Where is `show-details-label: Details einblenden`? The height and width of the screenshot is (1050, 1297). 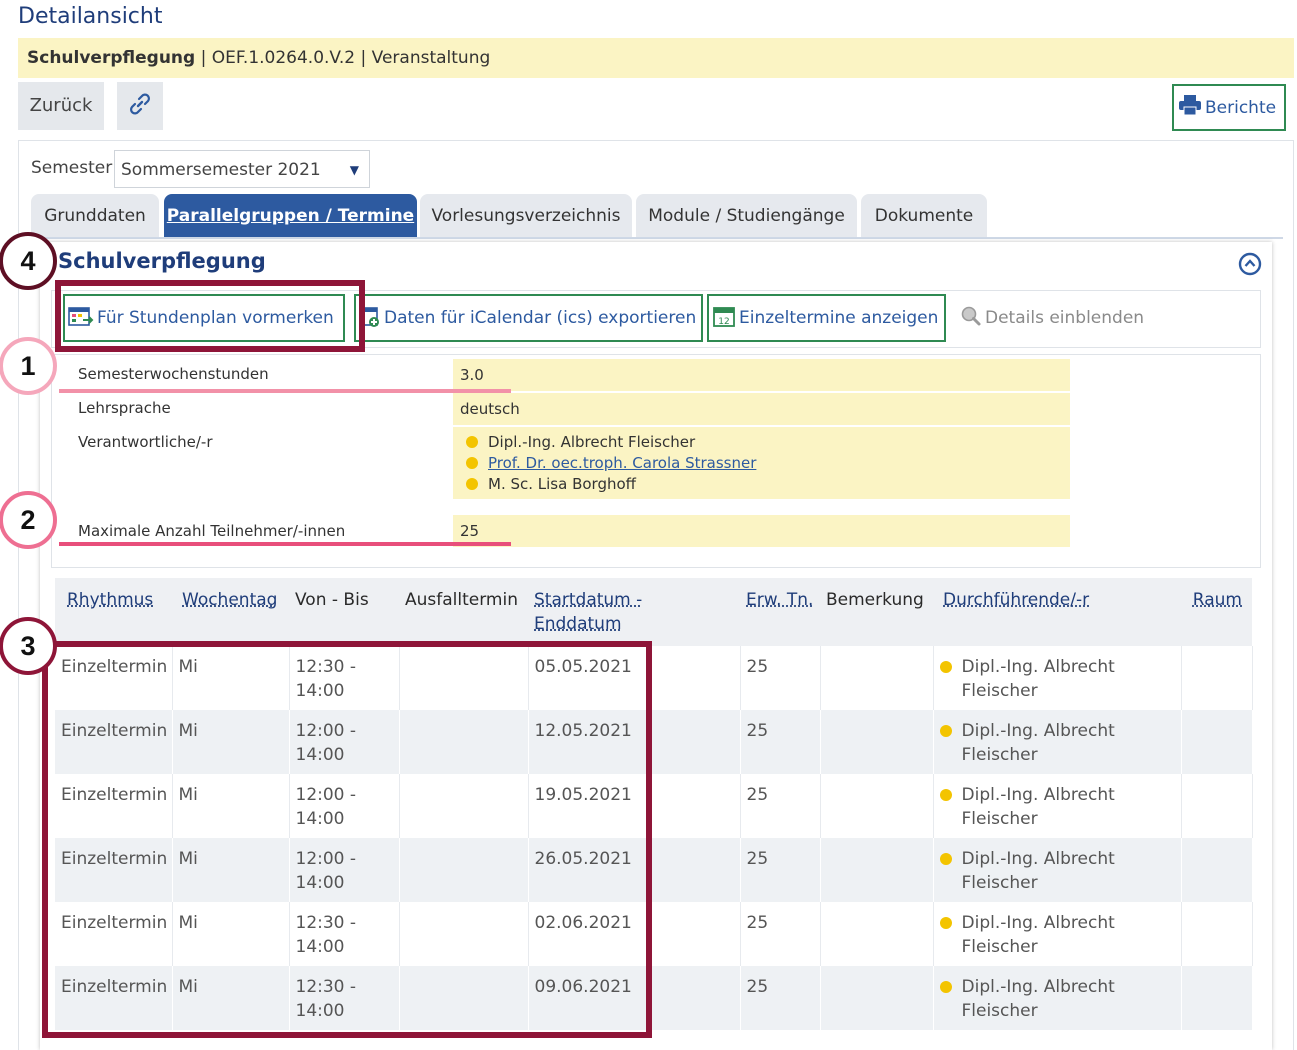 show-details-label: Details einblenden is located at coordinates (1065, 318).